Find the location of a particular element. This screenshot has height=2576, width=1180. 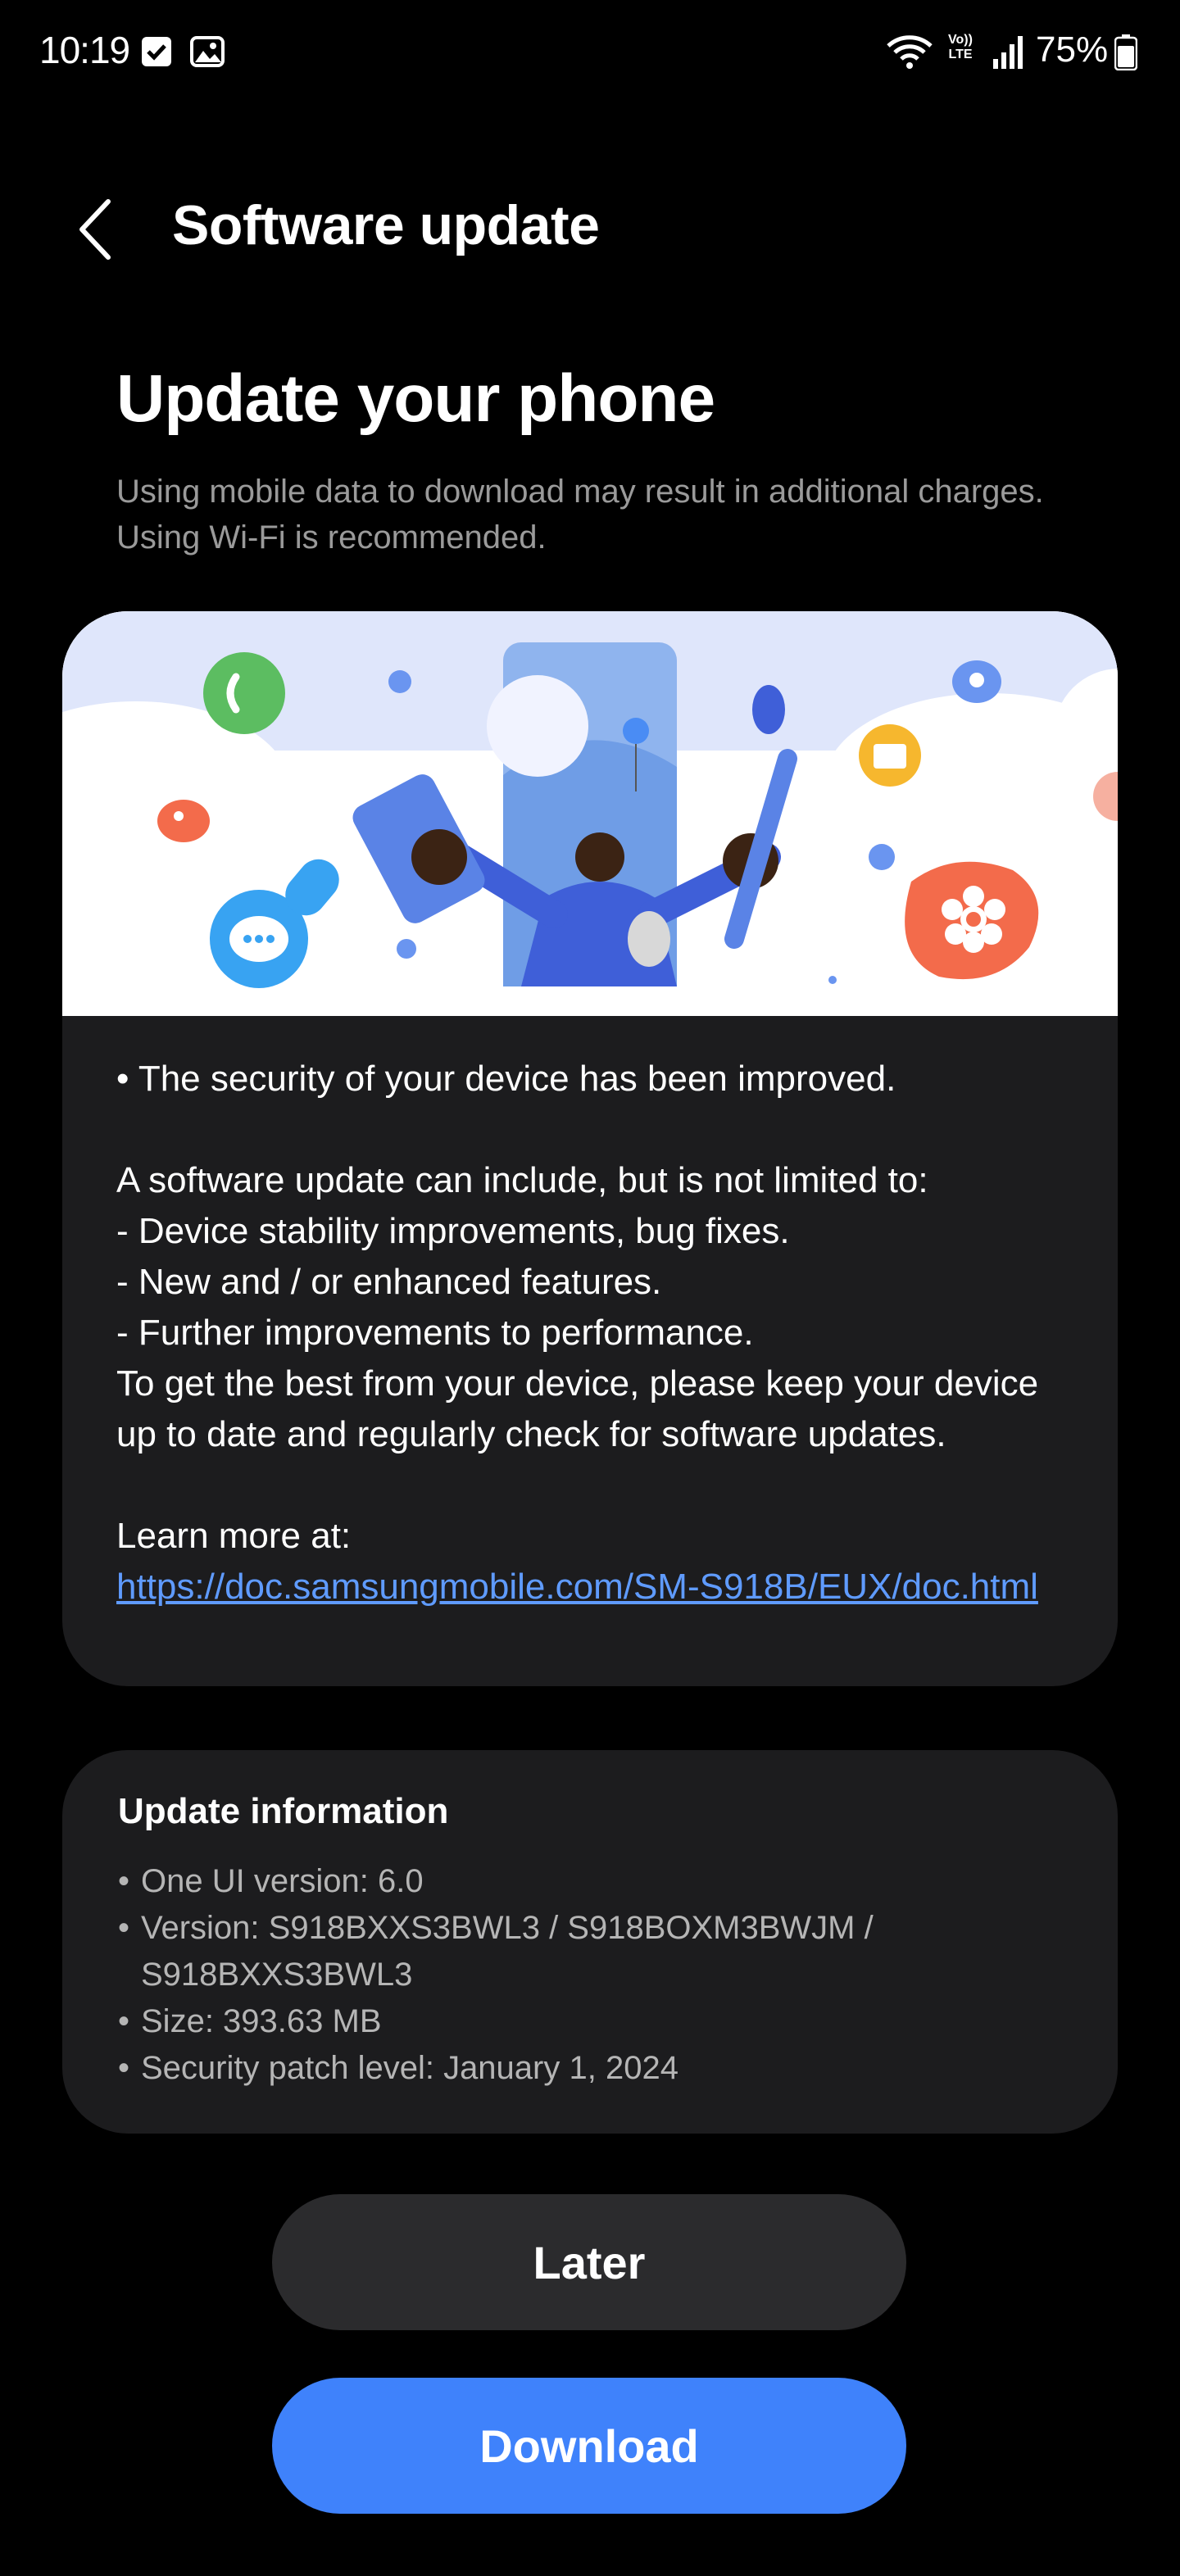

page-title: Update your phone is located at coordinates (415, 398).